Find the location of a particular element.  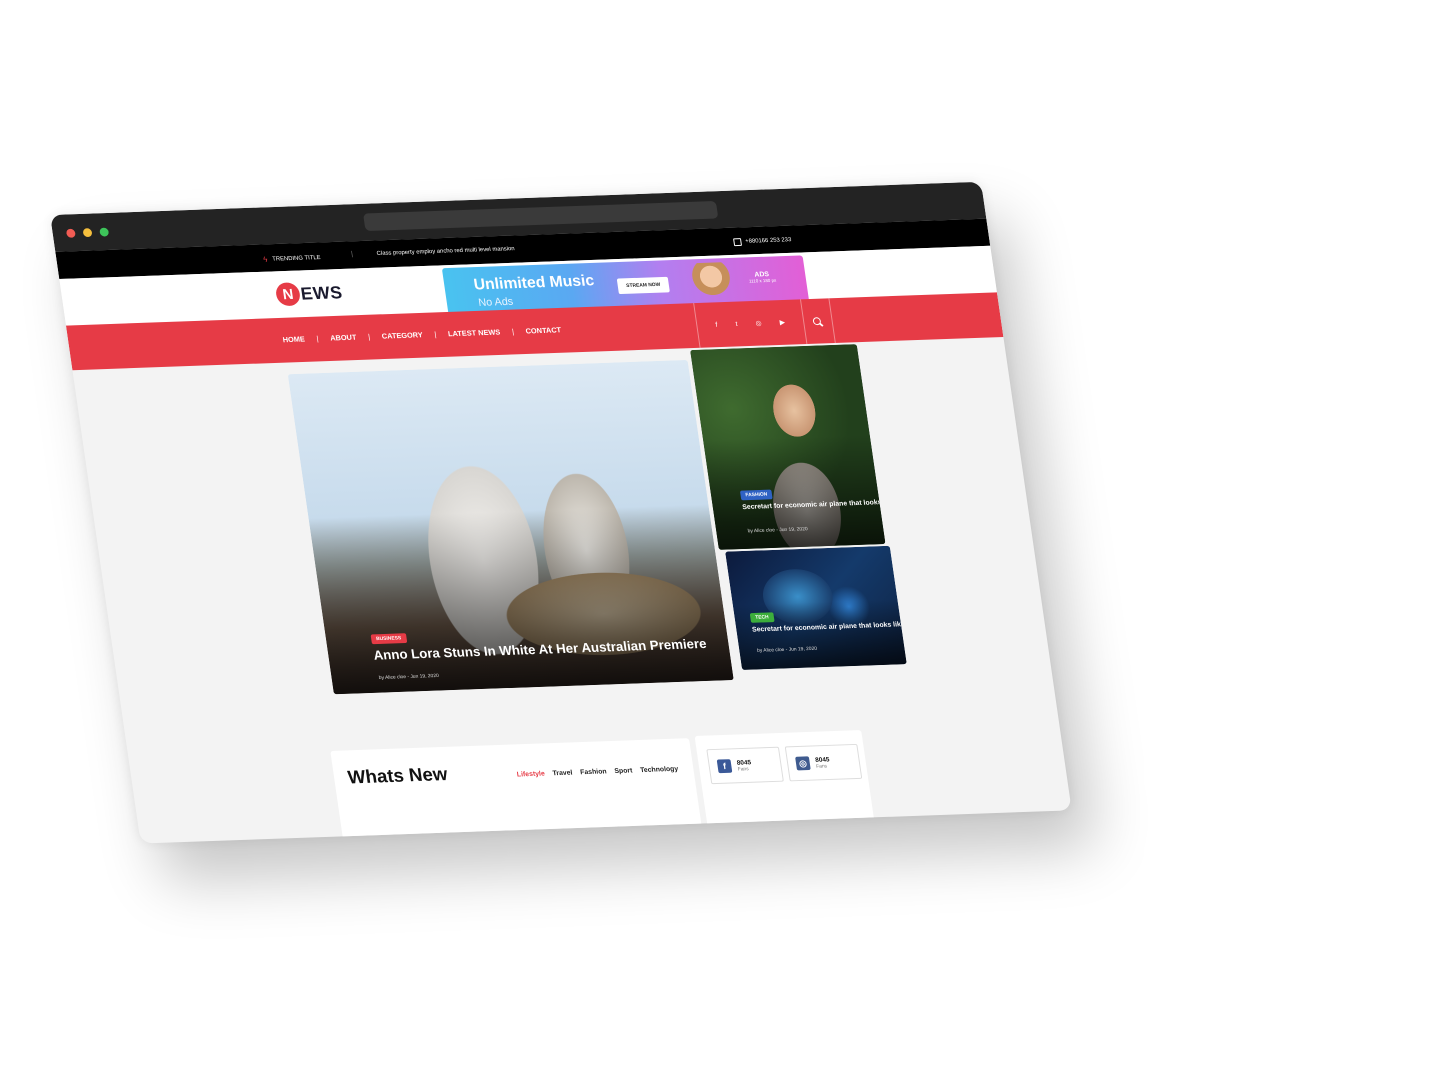

tab-lifestyle: Lifestyle is located at coordinates (530, 775).